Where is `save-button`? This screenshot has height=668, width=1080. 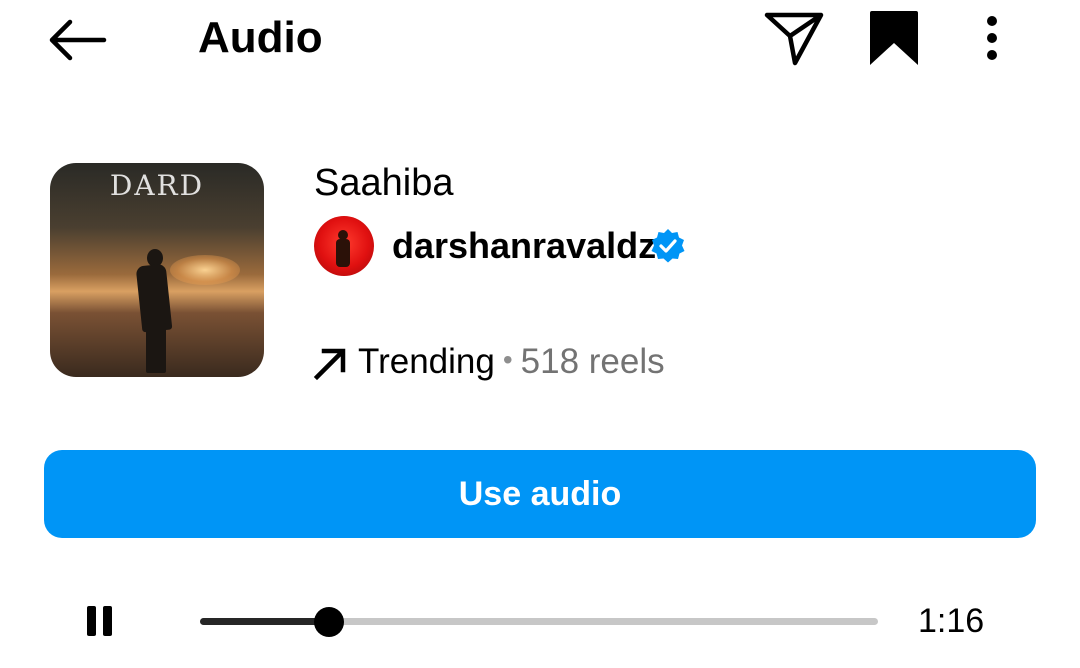
save-button is located at coordinates (894, 38).